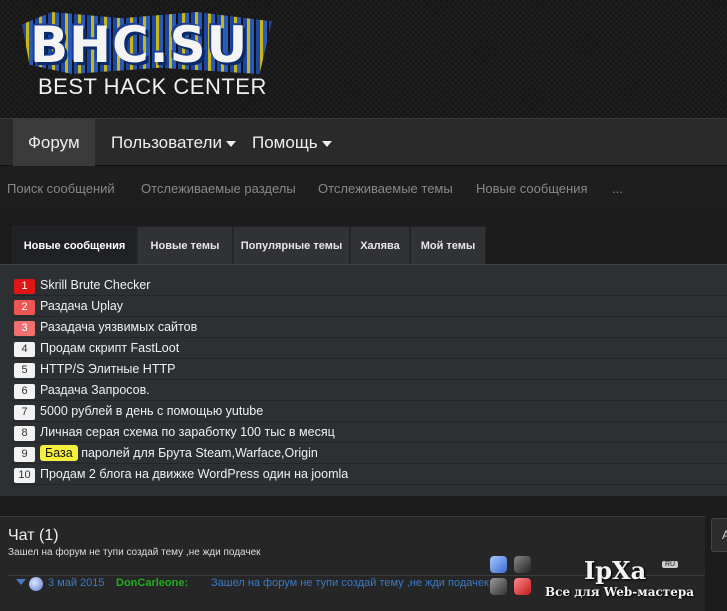 The width and height of the screenshot is (727, 611). I want to click on nav-users-label: Пользователи, so click(166, 142).